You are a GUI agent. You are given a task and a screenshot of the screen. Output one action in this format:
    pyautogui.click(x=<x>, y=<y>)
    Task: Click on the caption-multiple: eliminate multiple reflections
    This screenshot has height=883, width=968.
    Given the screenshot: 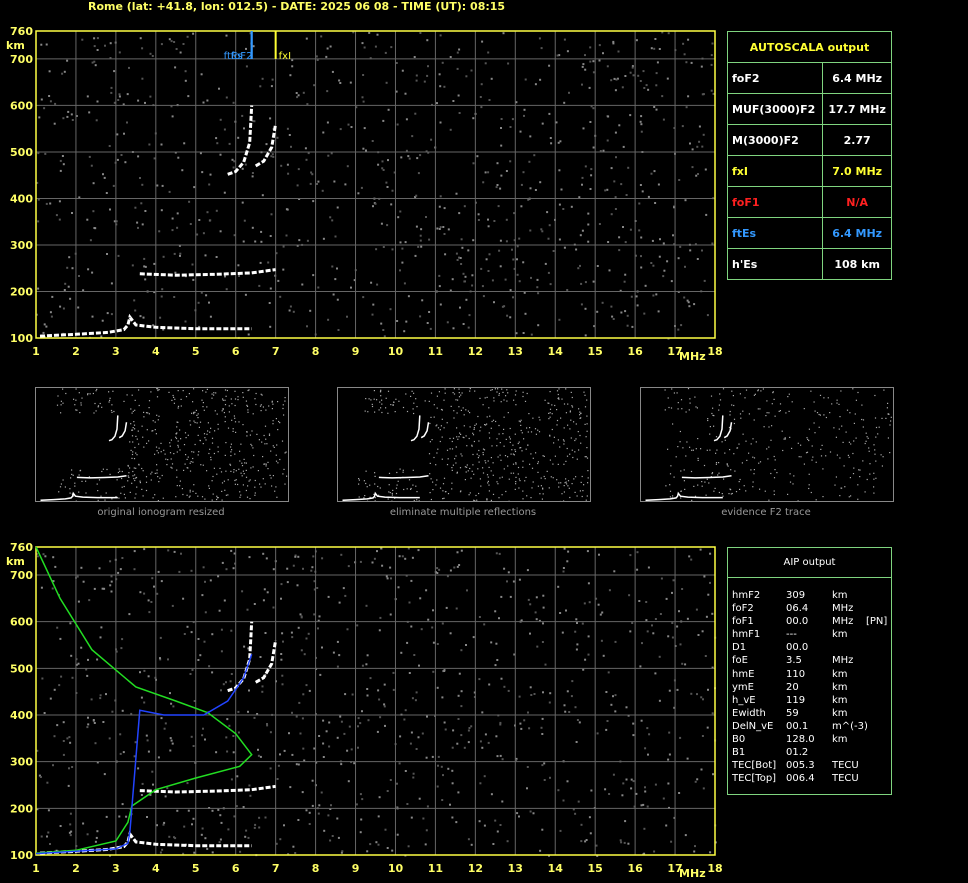 What is the action you would take?
    pyautogui.click(x=463, y=512)
    